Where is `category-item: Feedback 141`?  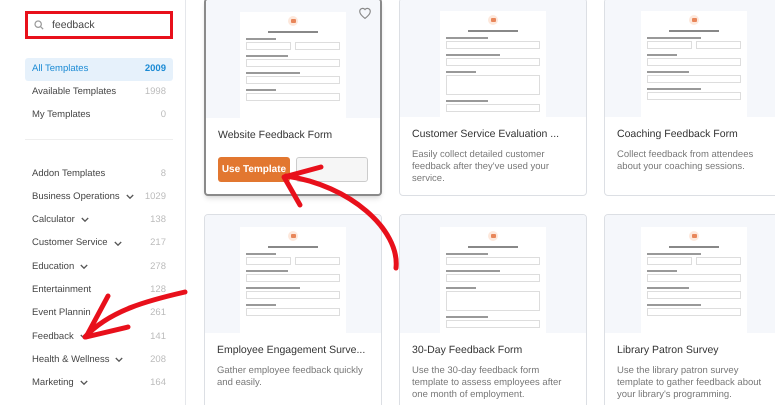
category-item: Feedback 141 is located at coordinates (99, 336).